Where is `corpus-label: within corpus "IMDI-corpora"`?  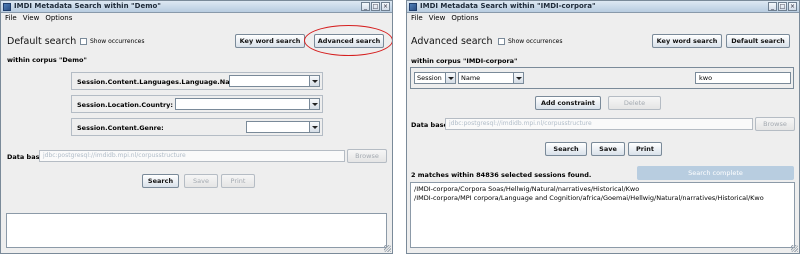
corpus-label: within corpus "IMDI-corpora" is located at coordinates (464, 61).